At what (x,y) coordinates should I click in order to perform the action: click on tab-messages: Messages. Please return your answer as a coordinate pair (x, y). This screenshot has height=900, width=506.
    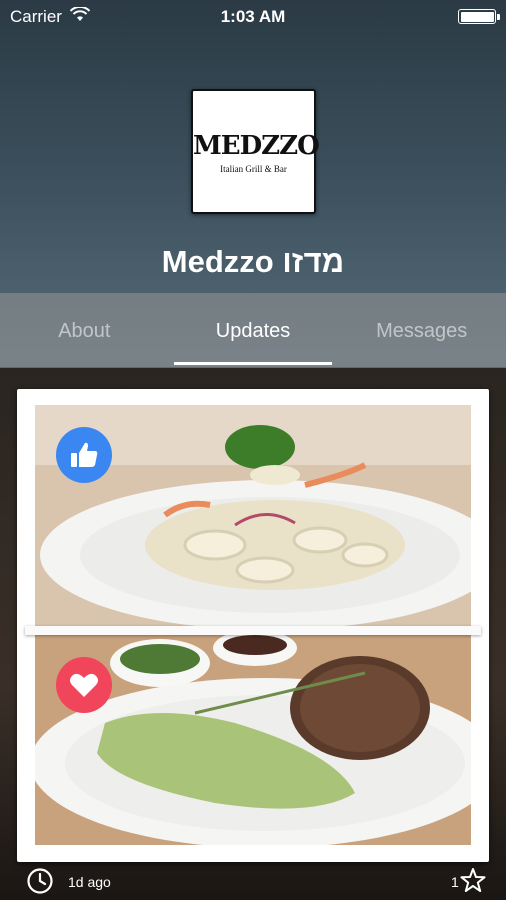
    Looking at the image, I should click on (421, 330).